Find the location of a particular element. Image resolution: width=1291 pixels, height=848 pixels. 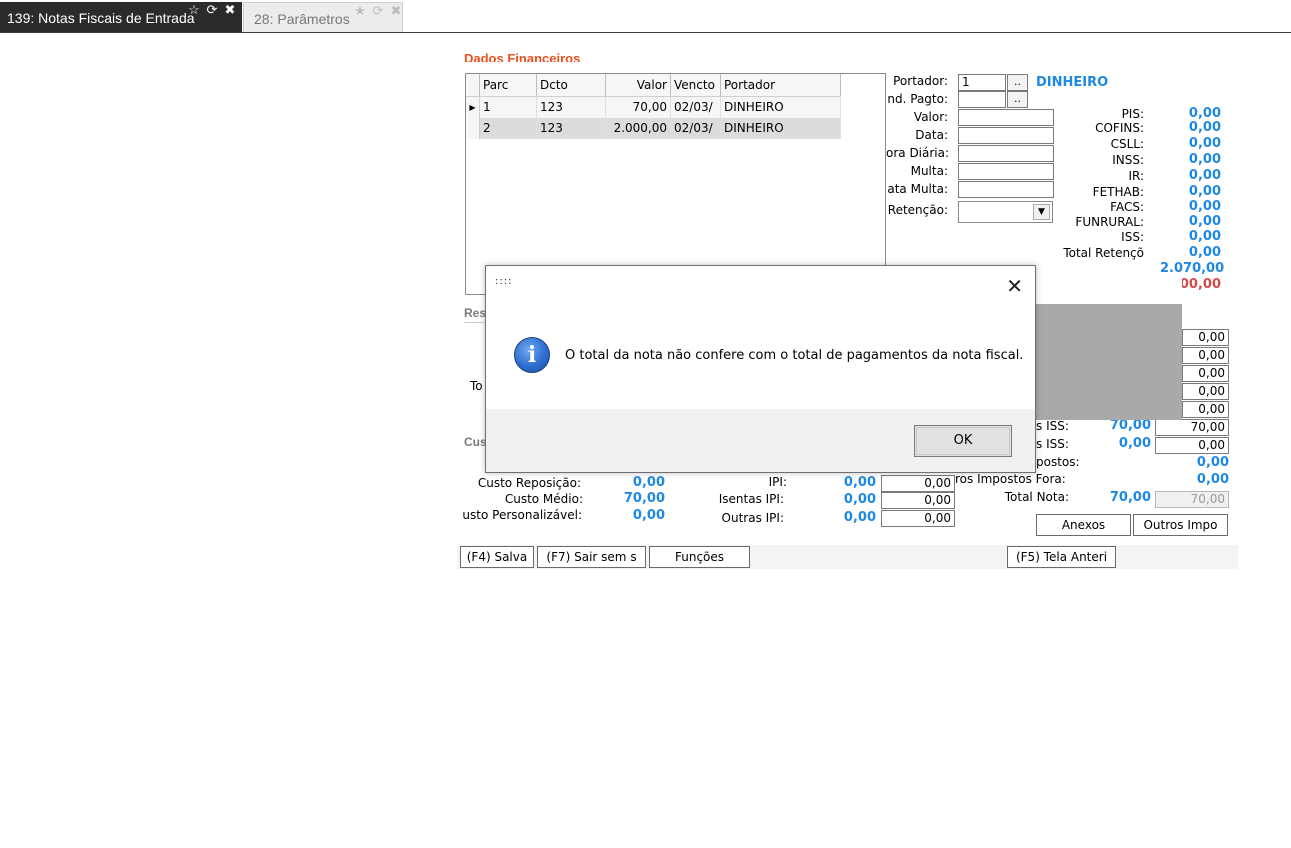

tab-parametros: 28: Parâmetros ★ ⟳ ✖ is located at coordinates (323, 17).